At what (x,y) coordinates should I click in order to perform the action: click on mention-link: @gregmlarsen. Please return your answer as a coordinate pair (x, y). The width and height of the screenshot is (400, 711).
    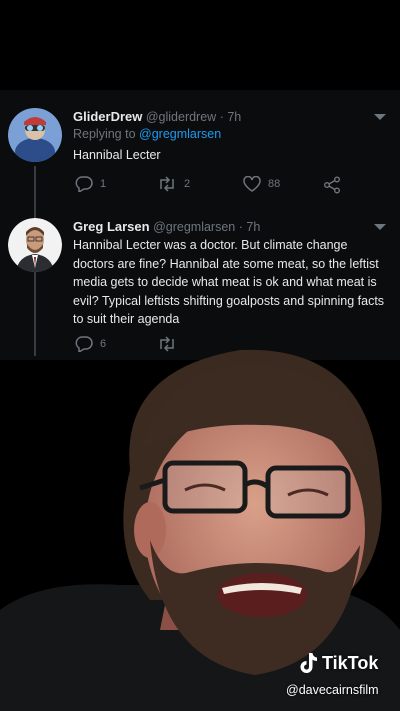
    Looking at the image, I should click on (180, 134).